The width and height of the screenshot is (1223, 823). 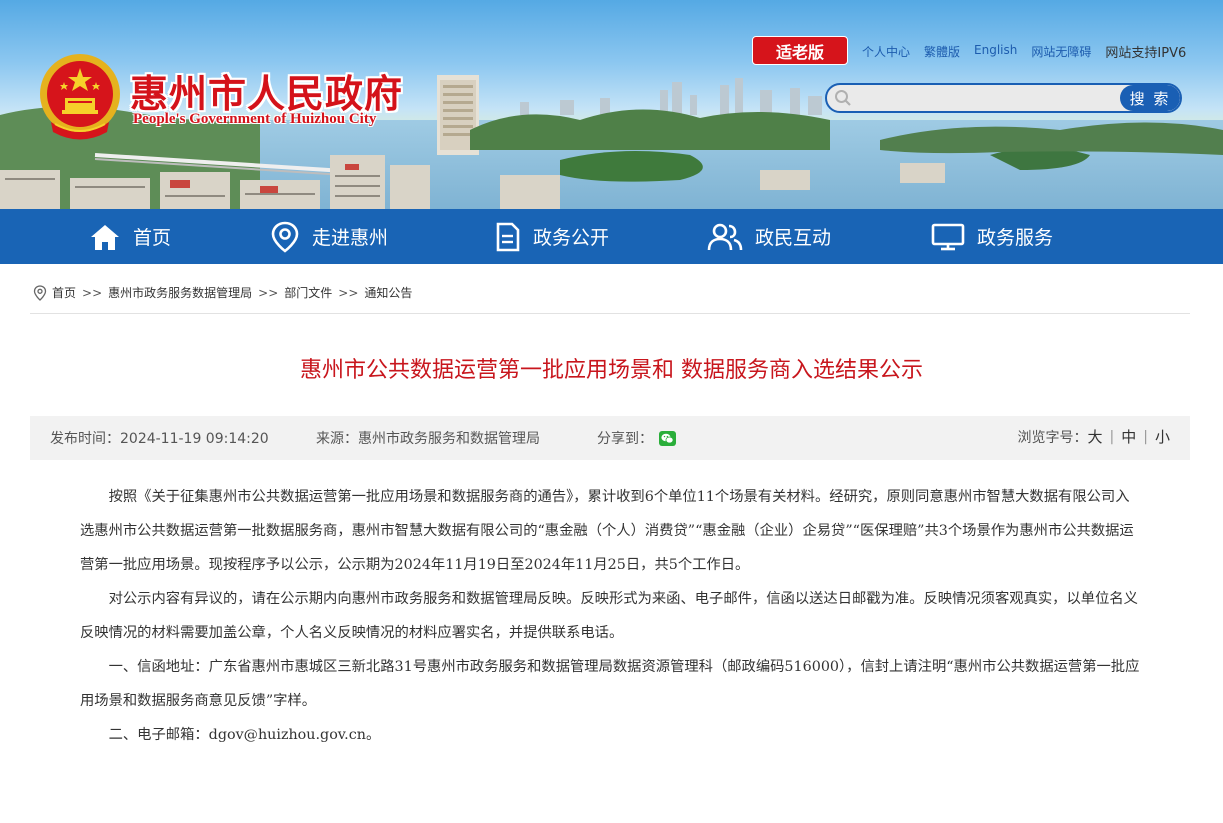 I want to click on breadcrumb-department-files: 部门文件, so click(x=308, y=292).